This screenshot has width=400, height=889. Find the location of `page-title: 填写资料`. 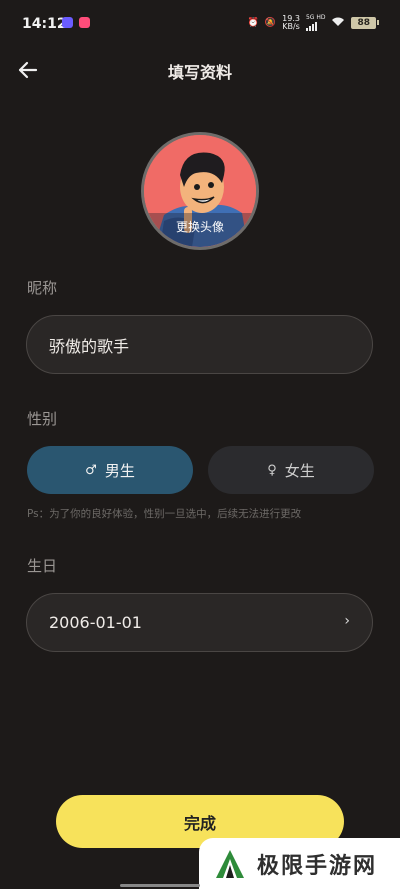

page-title: 填写资料 is located at coordinates (199, 72).